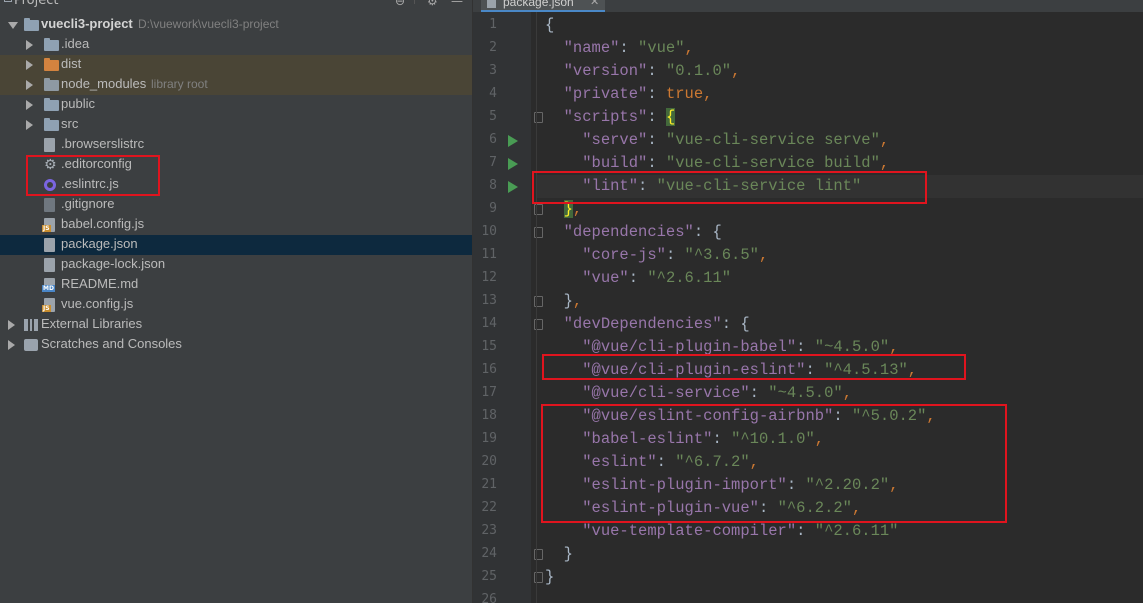 Image resolution: width=1143 pixels, height=603 pixels. I want to click on chevron-down-icon, so click(13, 25).